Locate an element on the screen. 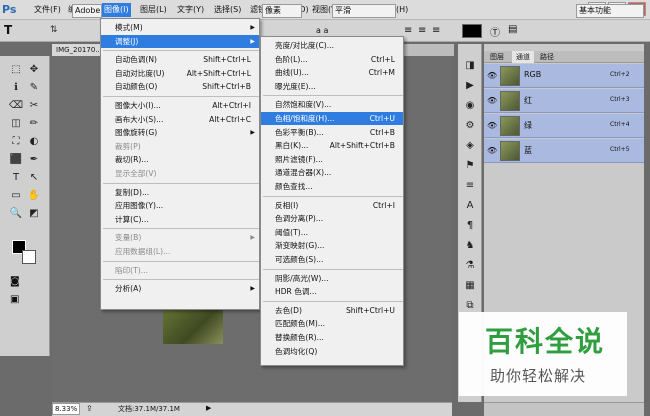 The image size is (650, 416). panel-2-icon: ◉ is located at coordinates (470, 106).